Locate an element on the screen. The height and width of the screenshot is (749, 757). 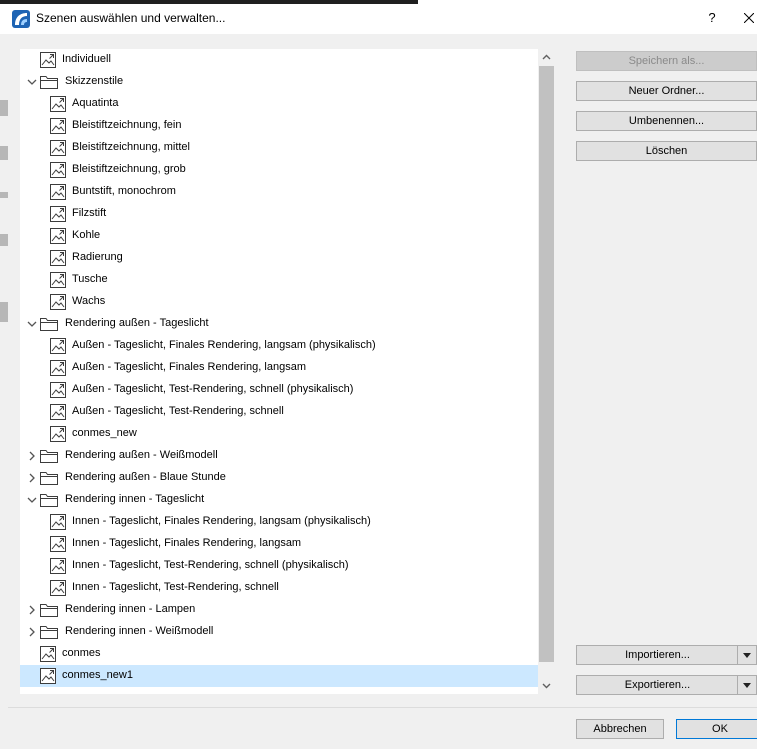
scroll-down-button is located at coordinates (546, 685).